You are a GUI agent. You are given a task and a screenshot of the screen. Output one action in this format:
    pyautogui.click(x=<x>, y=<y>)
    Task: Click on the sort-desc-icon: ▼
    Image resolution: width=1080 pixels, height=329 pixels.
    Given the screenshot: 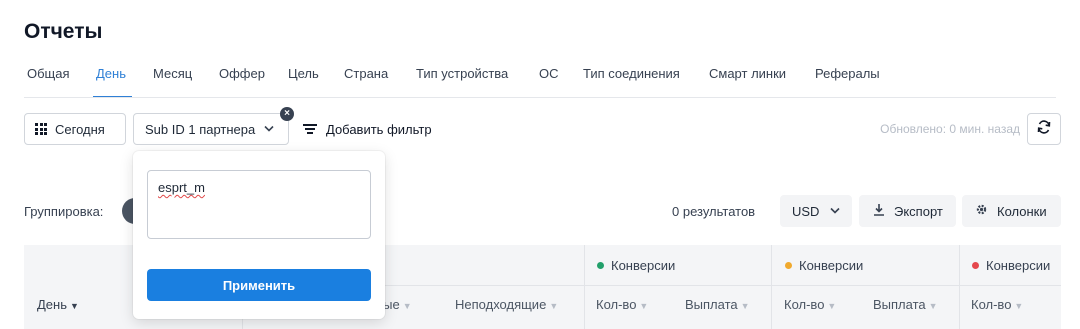 What is the action you would take?
    pyautogui.click(x=74, y=306)
    